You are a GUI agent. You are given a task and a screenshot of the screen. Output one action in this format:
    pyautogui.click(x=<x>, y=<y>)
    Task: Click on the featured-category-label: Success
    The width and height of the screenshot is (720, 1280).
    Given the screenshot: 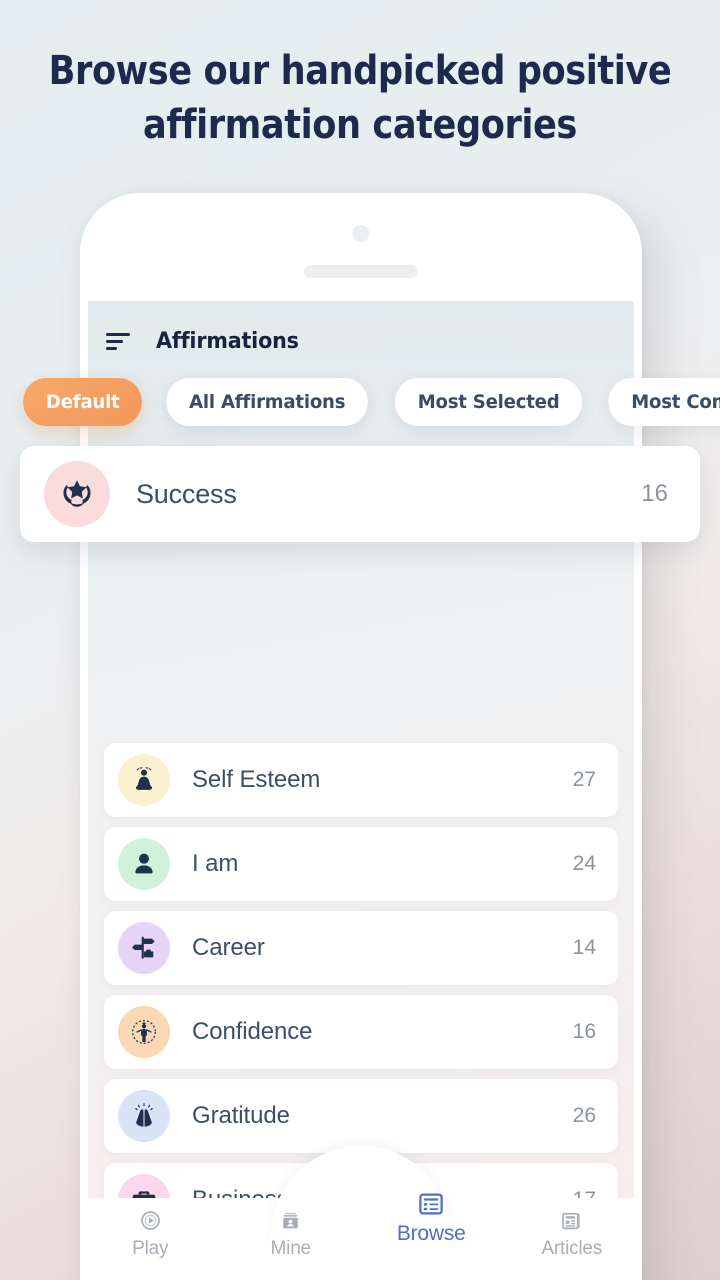 What is the action you would take?
    pyautogui.click(x=186, y=493)
    